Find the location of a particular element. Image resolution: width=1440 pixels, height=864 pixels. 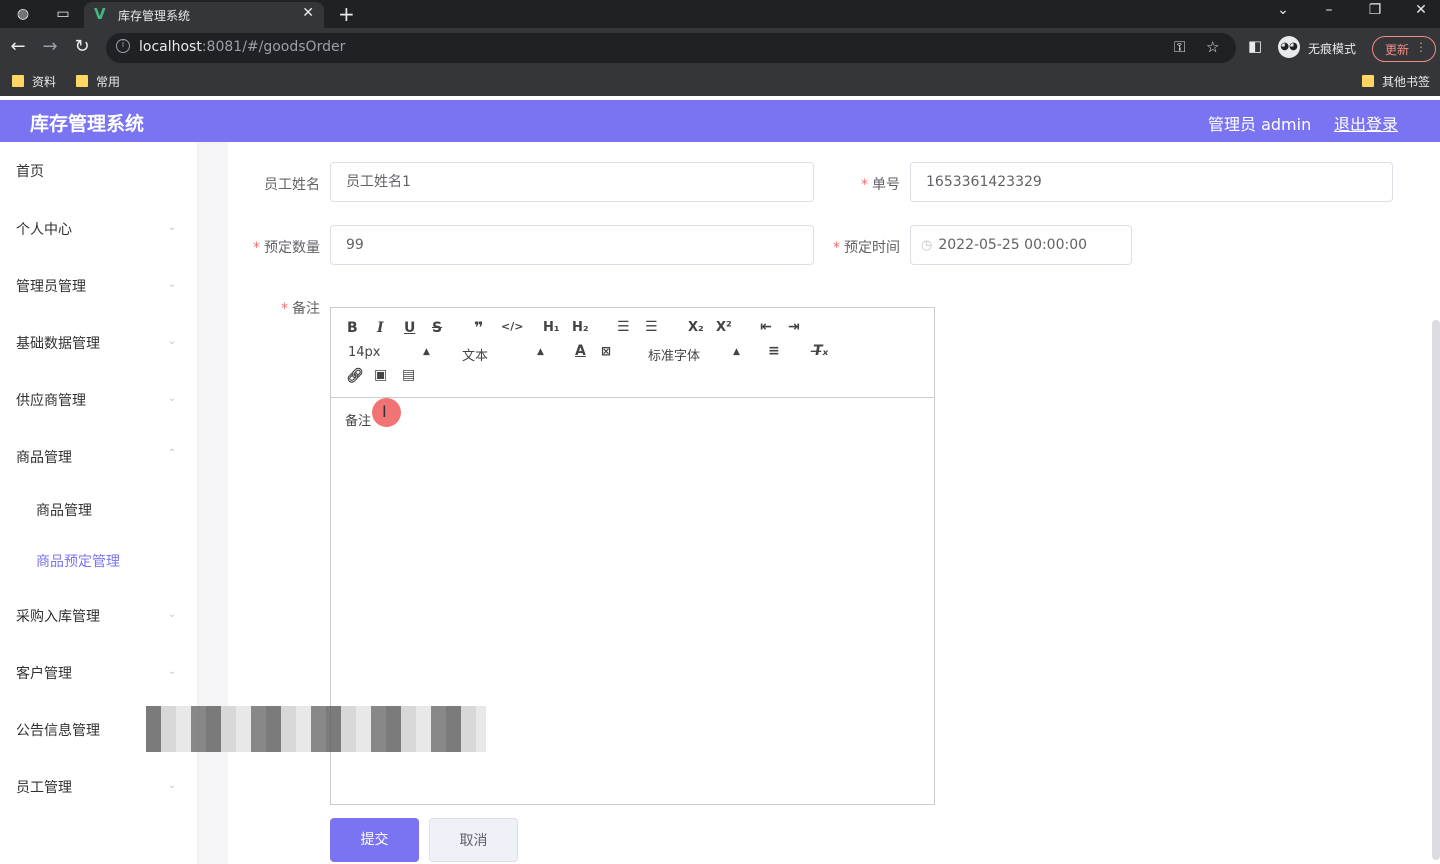

logout-link: 退出登录 is located at coordinates (1366, 123).